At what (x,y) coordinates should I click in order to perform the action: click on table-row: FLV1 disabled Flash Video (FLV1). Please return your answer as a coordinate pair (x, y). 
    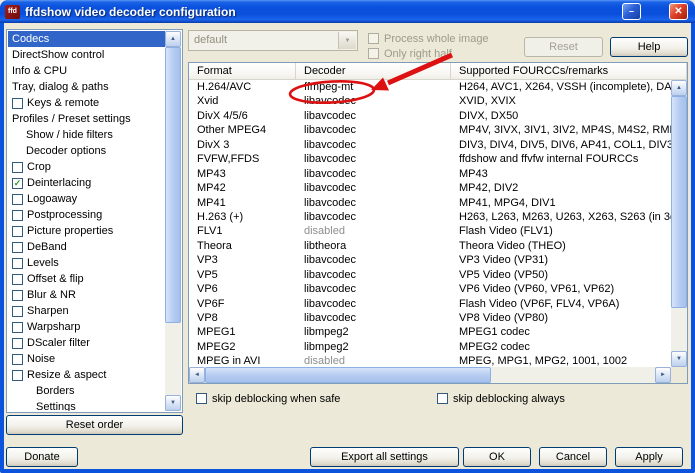
    Looking at the image, I should click on (430, 231).